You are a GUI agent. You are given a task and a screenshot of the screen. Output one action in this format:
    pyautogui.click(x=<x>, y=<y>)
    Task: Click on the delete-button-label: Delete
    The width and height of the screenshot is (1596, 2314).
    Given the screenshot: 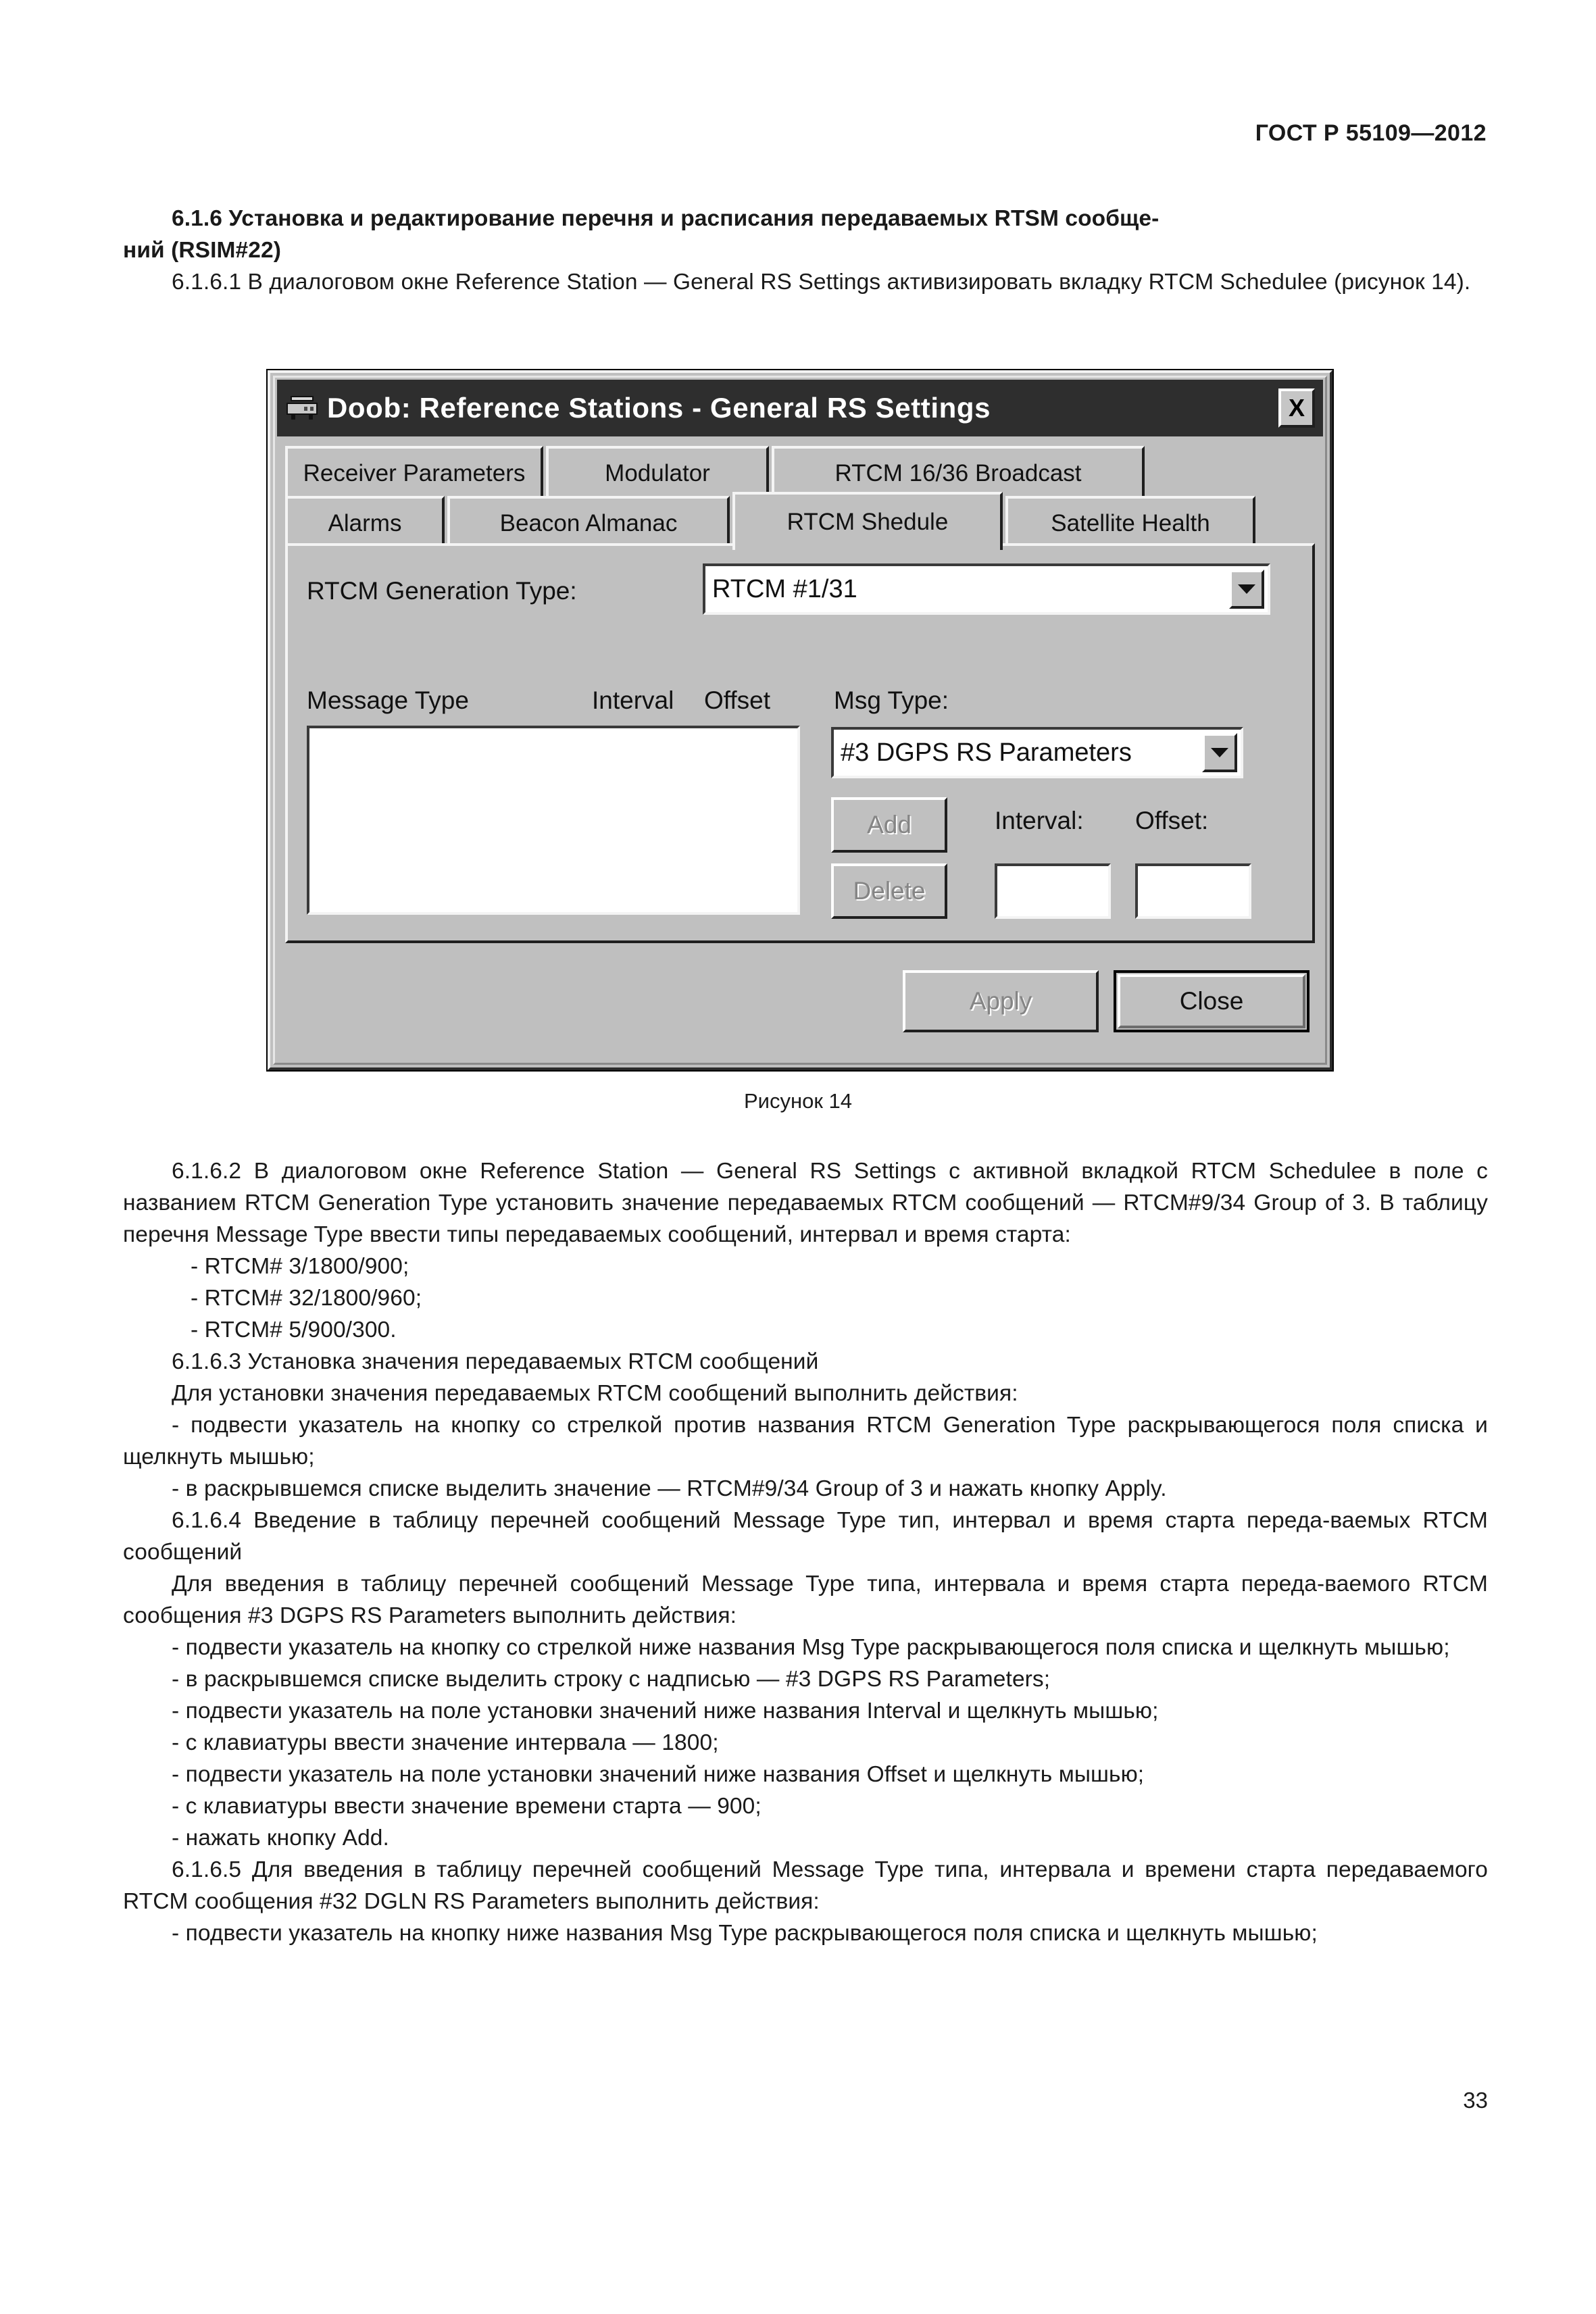 What is the action you would take?
    pyautogui.click(x=890, y=891)
    